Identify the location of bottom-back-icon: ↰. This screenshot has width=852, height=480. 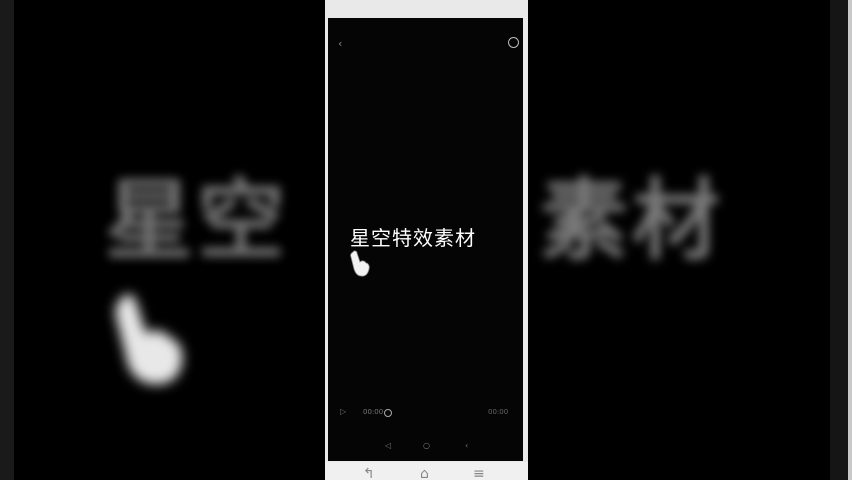
(369, 473).